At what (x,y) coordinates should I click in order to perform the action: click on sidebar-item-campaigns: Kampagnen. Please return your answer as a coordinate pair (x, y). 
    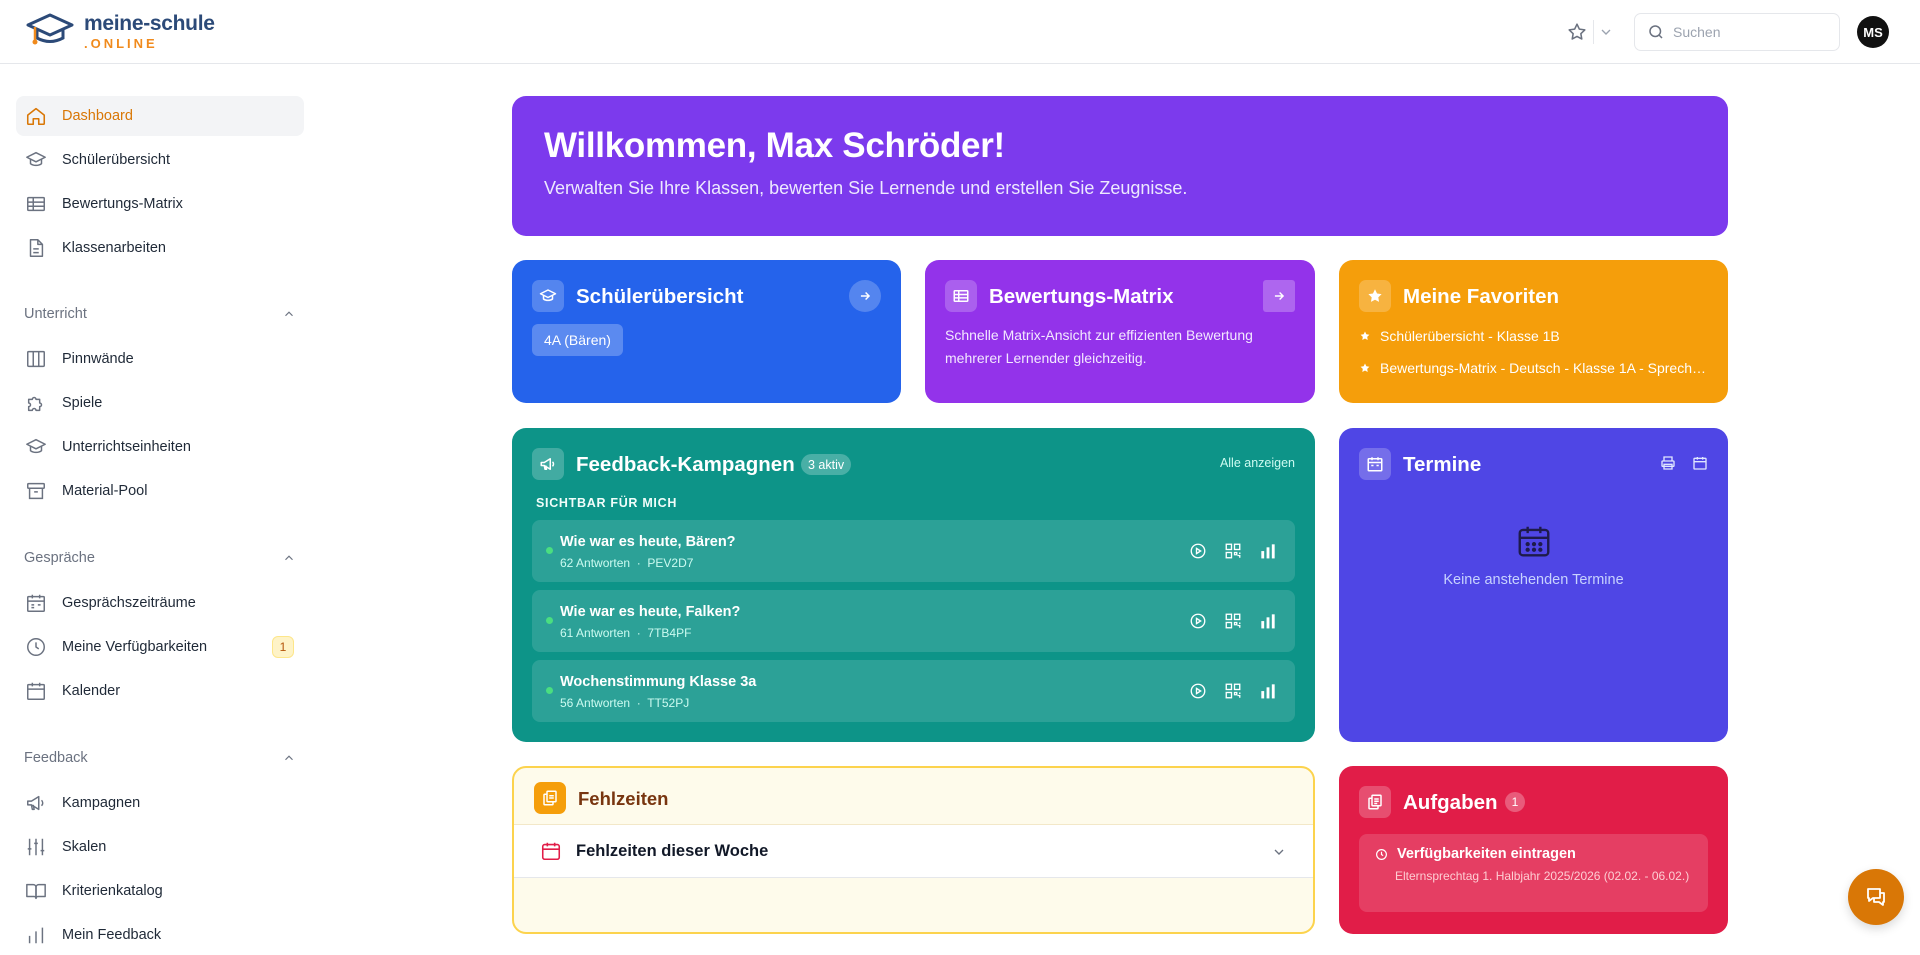
    Looking at the image, I should click on (160, 803).